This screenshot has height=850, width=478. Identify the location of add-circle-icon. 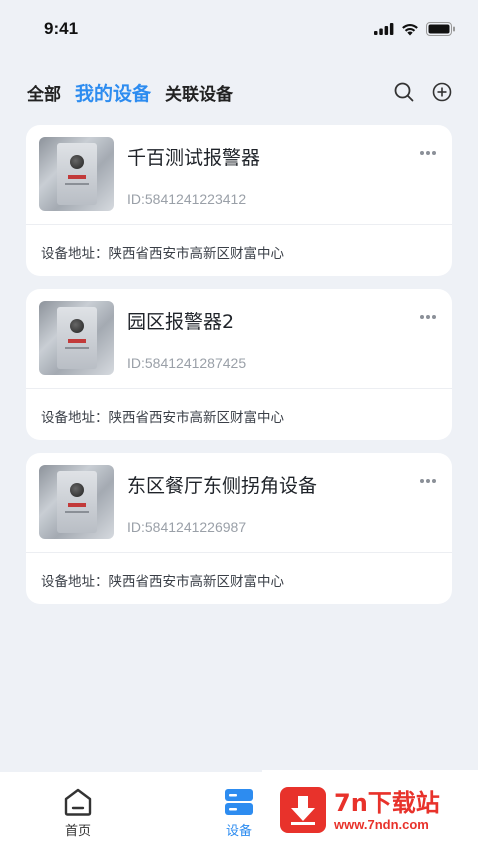
(442, 92).